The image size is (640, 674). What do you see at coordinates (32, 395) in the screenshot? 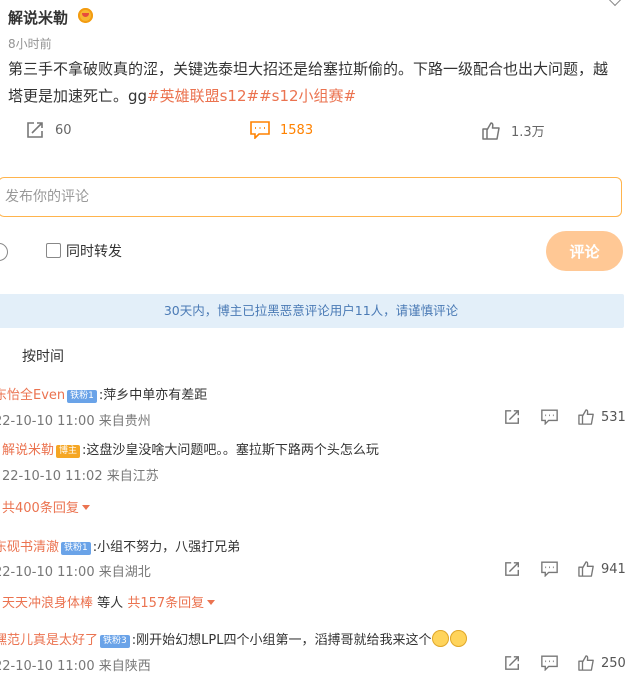
I see `commenter-name: 东怡全Even` at bounding box center [32, 395].